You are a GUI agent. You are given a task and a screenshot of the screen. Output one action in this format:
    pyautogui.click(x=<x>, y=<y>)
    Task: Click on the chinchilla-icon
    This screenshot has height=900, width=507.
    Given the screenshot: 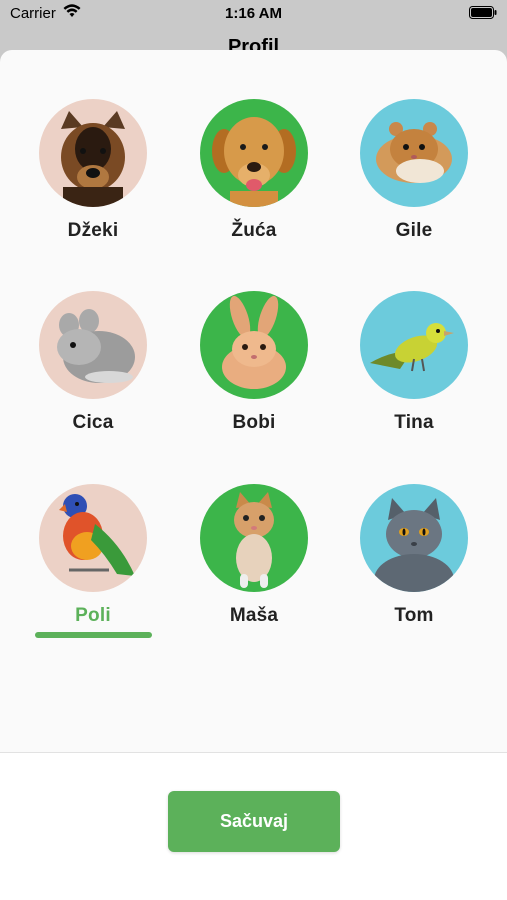 What is the action you would take?
    pyautogui.click(x=93, y=345)
    